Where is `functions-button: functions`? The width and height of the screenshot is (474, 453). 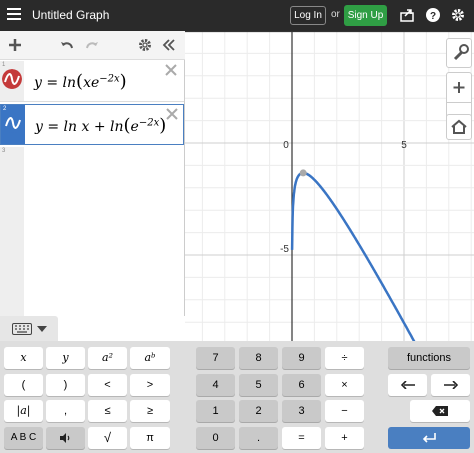 functions-button: functions is located at coordinates (429, 358).